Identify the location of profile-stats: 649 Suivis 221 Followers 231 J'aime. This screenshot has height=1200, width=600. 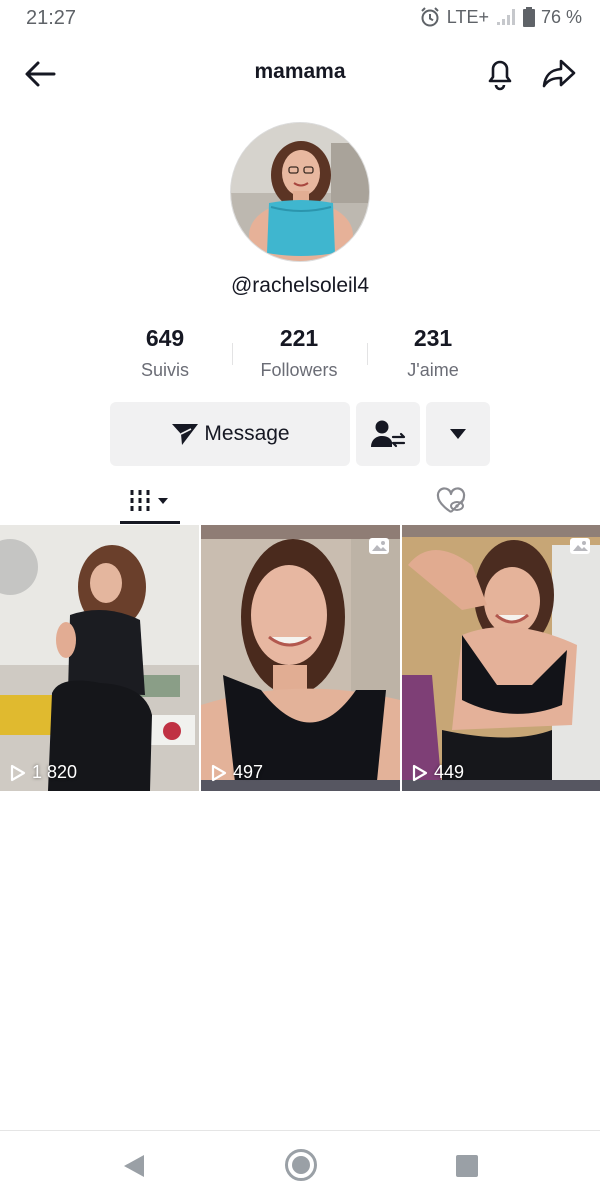
(300, 355).